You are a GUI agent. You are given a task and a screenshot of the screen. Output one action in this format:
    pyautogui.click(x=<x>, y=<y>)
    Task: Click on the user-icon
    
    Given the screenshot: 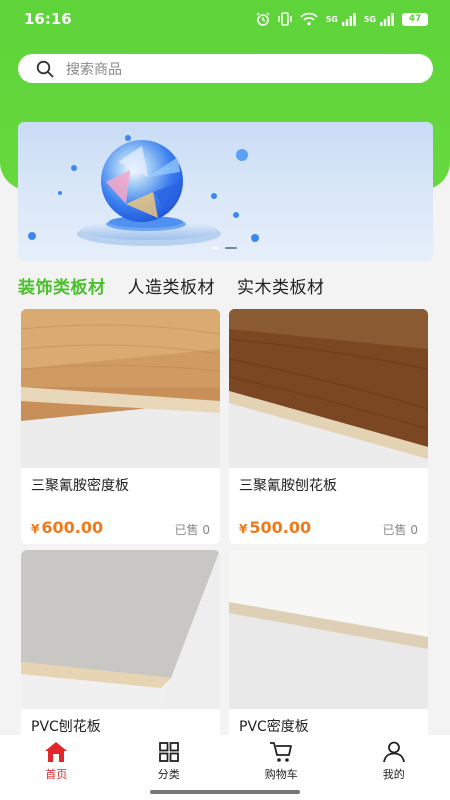 What is the action you would take?
    pyautogui.click(x=393, y=752)
    